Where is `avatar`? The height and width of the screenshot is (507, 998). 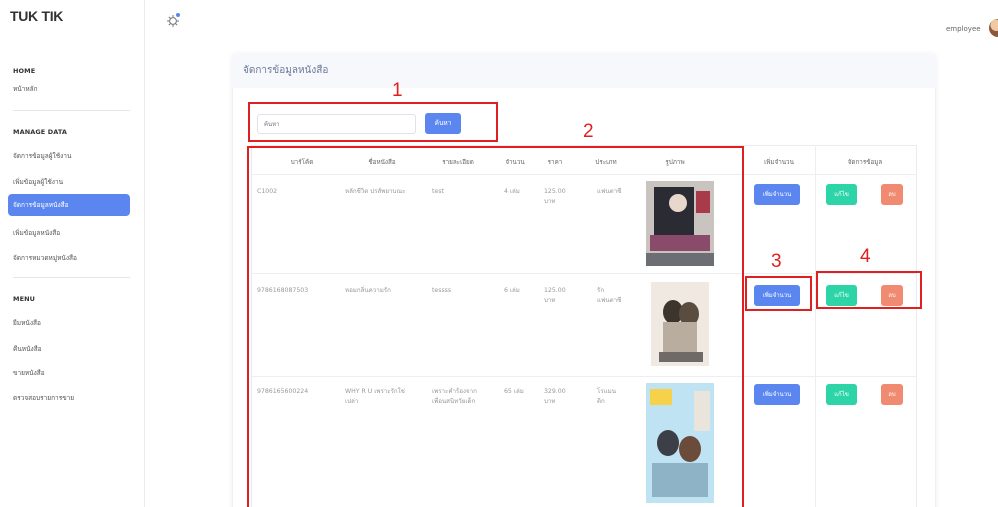
avatar is located at coordinates (993, 28).